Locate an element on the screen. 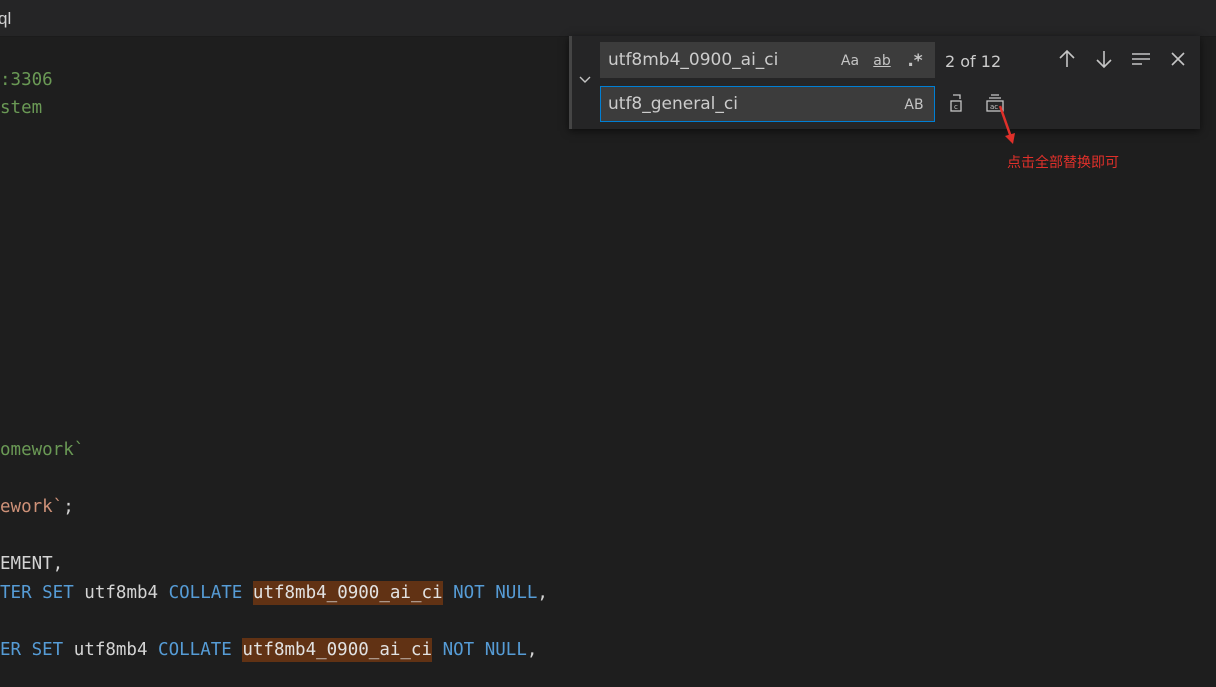  regex-toggle: .* is located at coordinates (915, 61).